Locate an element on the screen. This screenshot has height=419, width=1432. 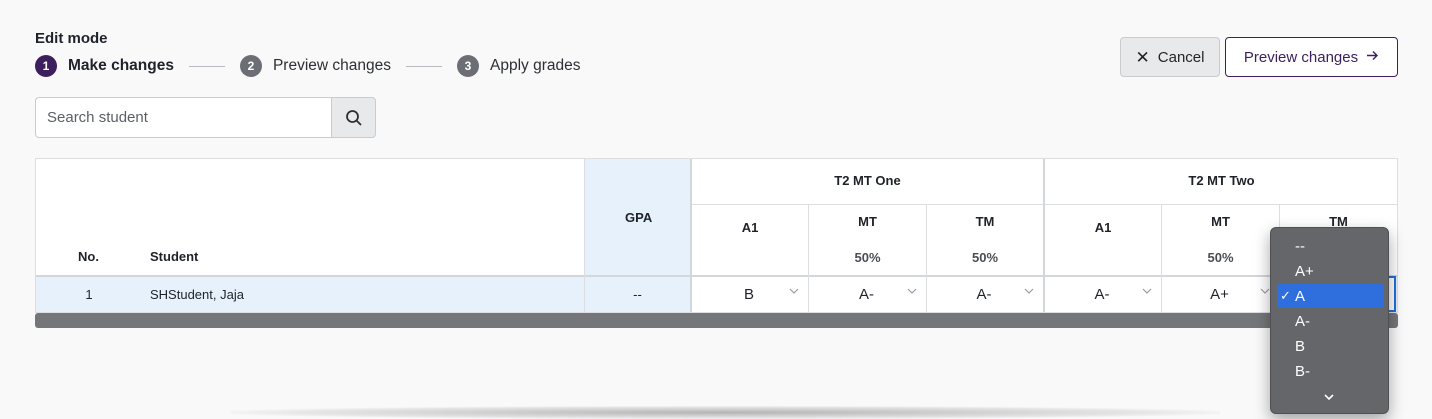
step-apply-grades: 3 Apply grades is located at coordinates (519, 66).